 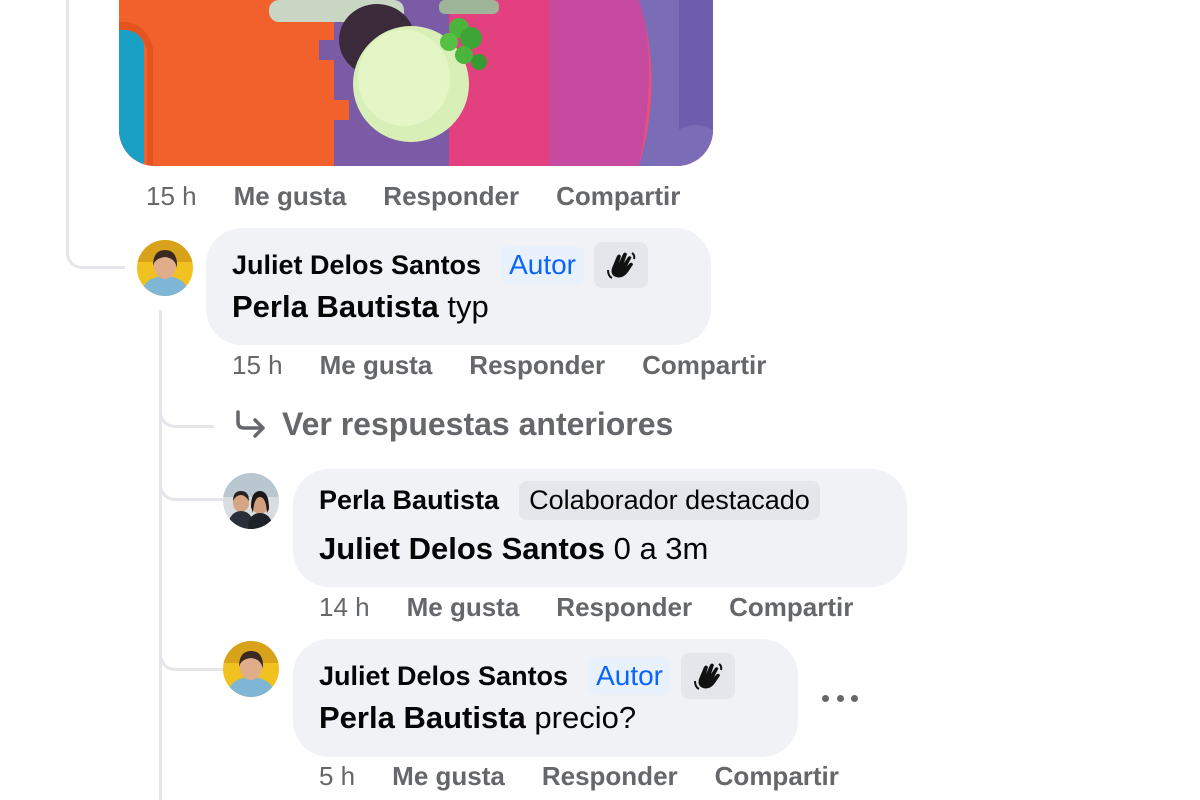 I want to click on comment-actions: 5 h Me gusta Responder Compartir, so click(x=579, y=776).